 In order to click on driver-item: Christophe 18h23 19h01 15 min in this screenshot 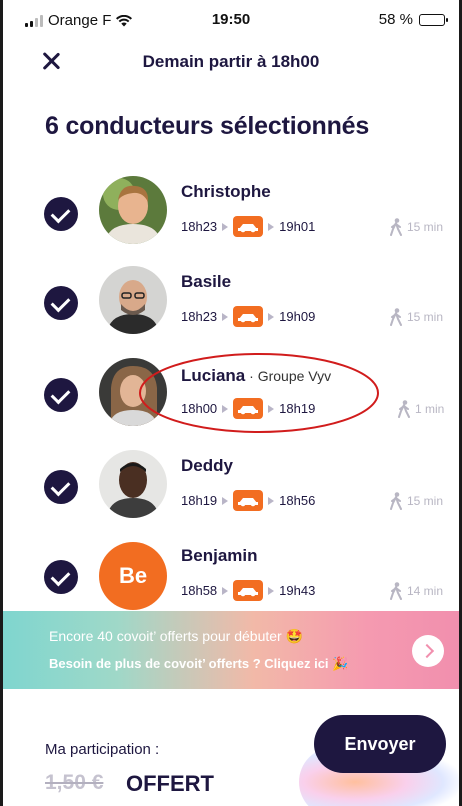, I will do `click(231, 217)`.